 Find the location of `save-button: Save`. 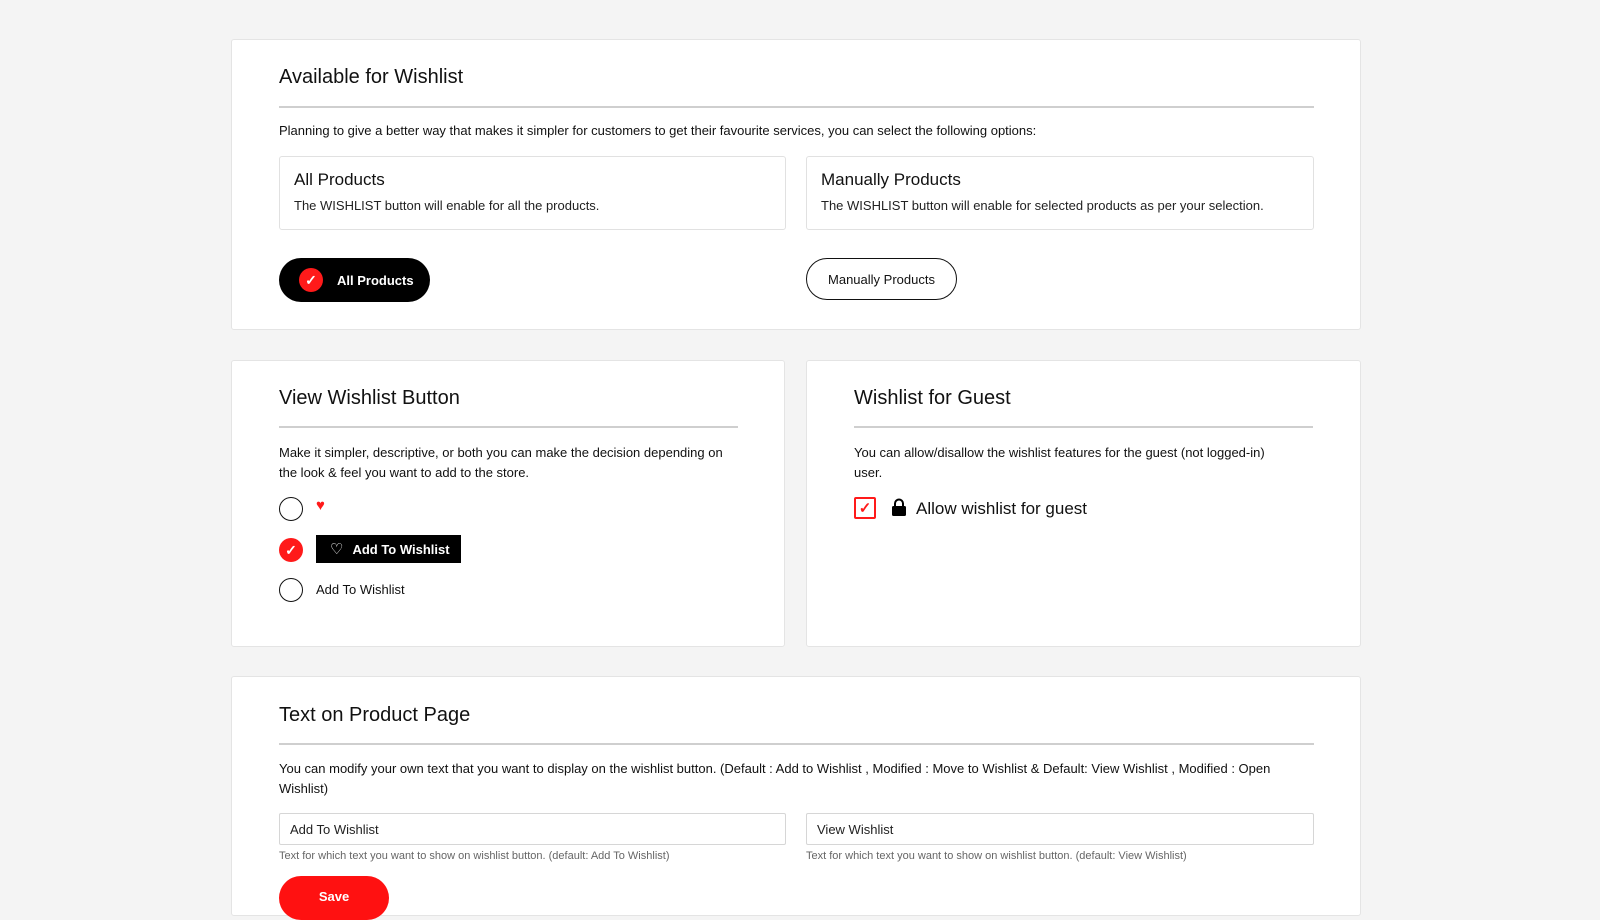

save-button: Save is located at coordinates (334, 898).